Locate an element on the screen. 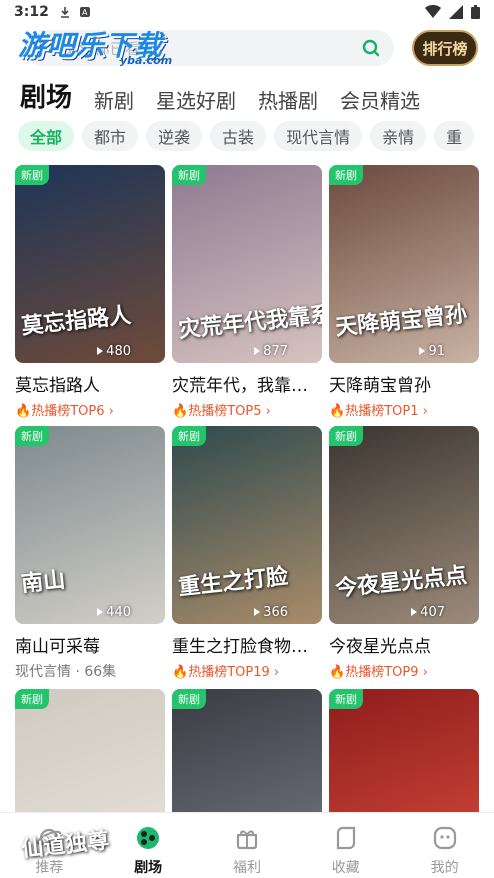 The height and width of the screenshot is (878, 494). sub-text: 热播榜TOP1 is located at coordinates (382, 411).